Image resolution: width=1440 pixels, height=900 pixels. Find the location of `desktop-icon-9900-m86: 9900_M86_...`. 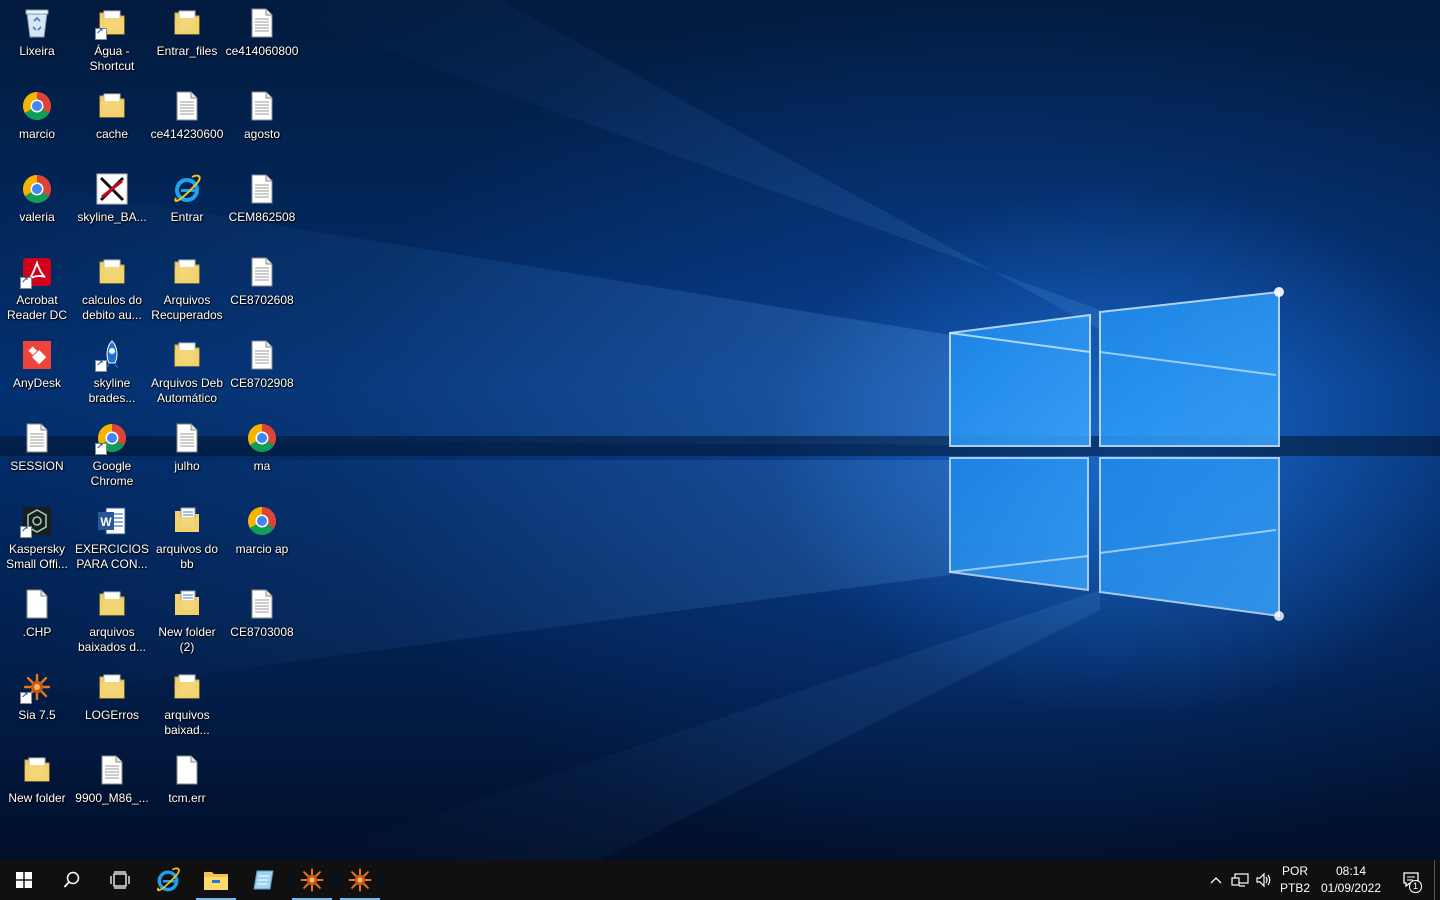

desktop-icon-9900-m86: 9900_M86_... is located at coordinates (112, 788).